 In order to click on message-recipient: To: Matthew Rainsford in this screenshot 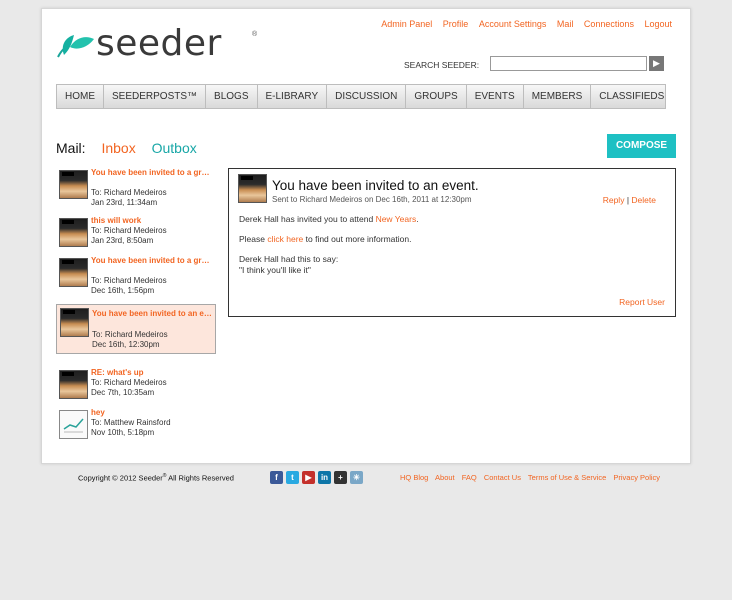, I will do `click(131, 422)`.